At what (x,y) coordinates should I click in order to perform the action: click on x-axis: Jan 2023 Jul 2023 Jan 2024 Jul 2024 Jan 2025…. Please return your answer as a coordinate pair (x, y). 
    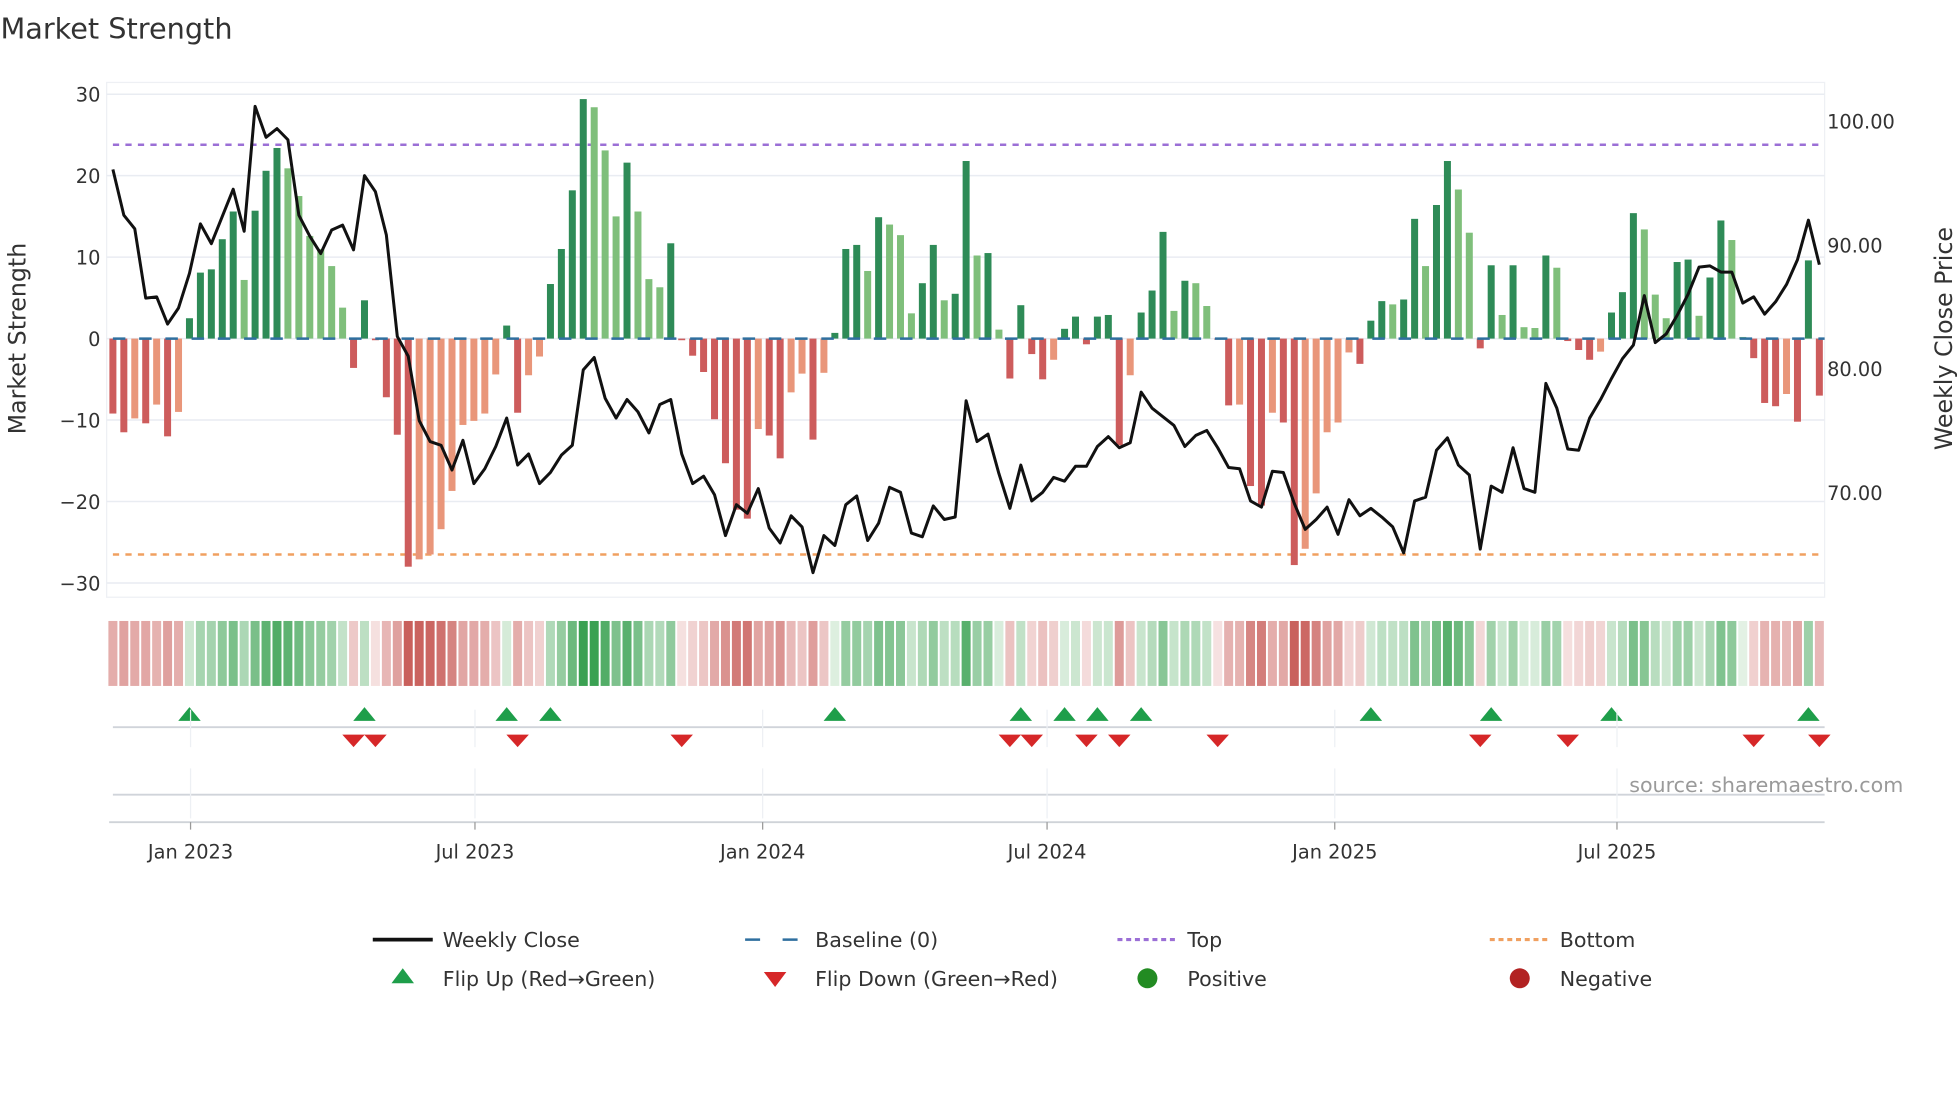
    Looking at the image, I should click on (967, 786).